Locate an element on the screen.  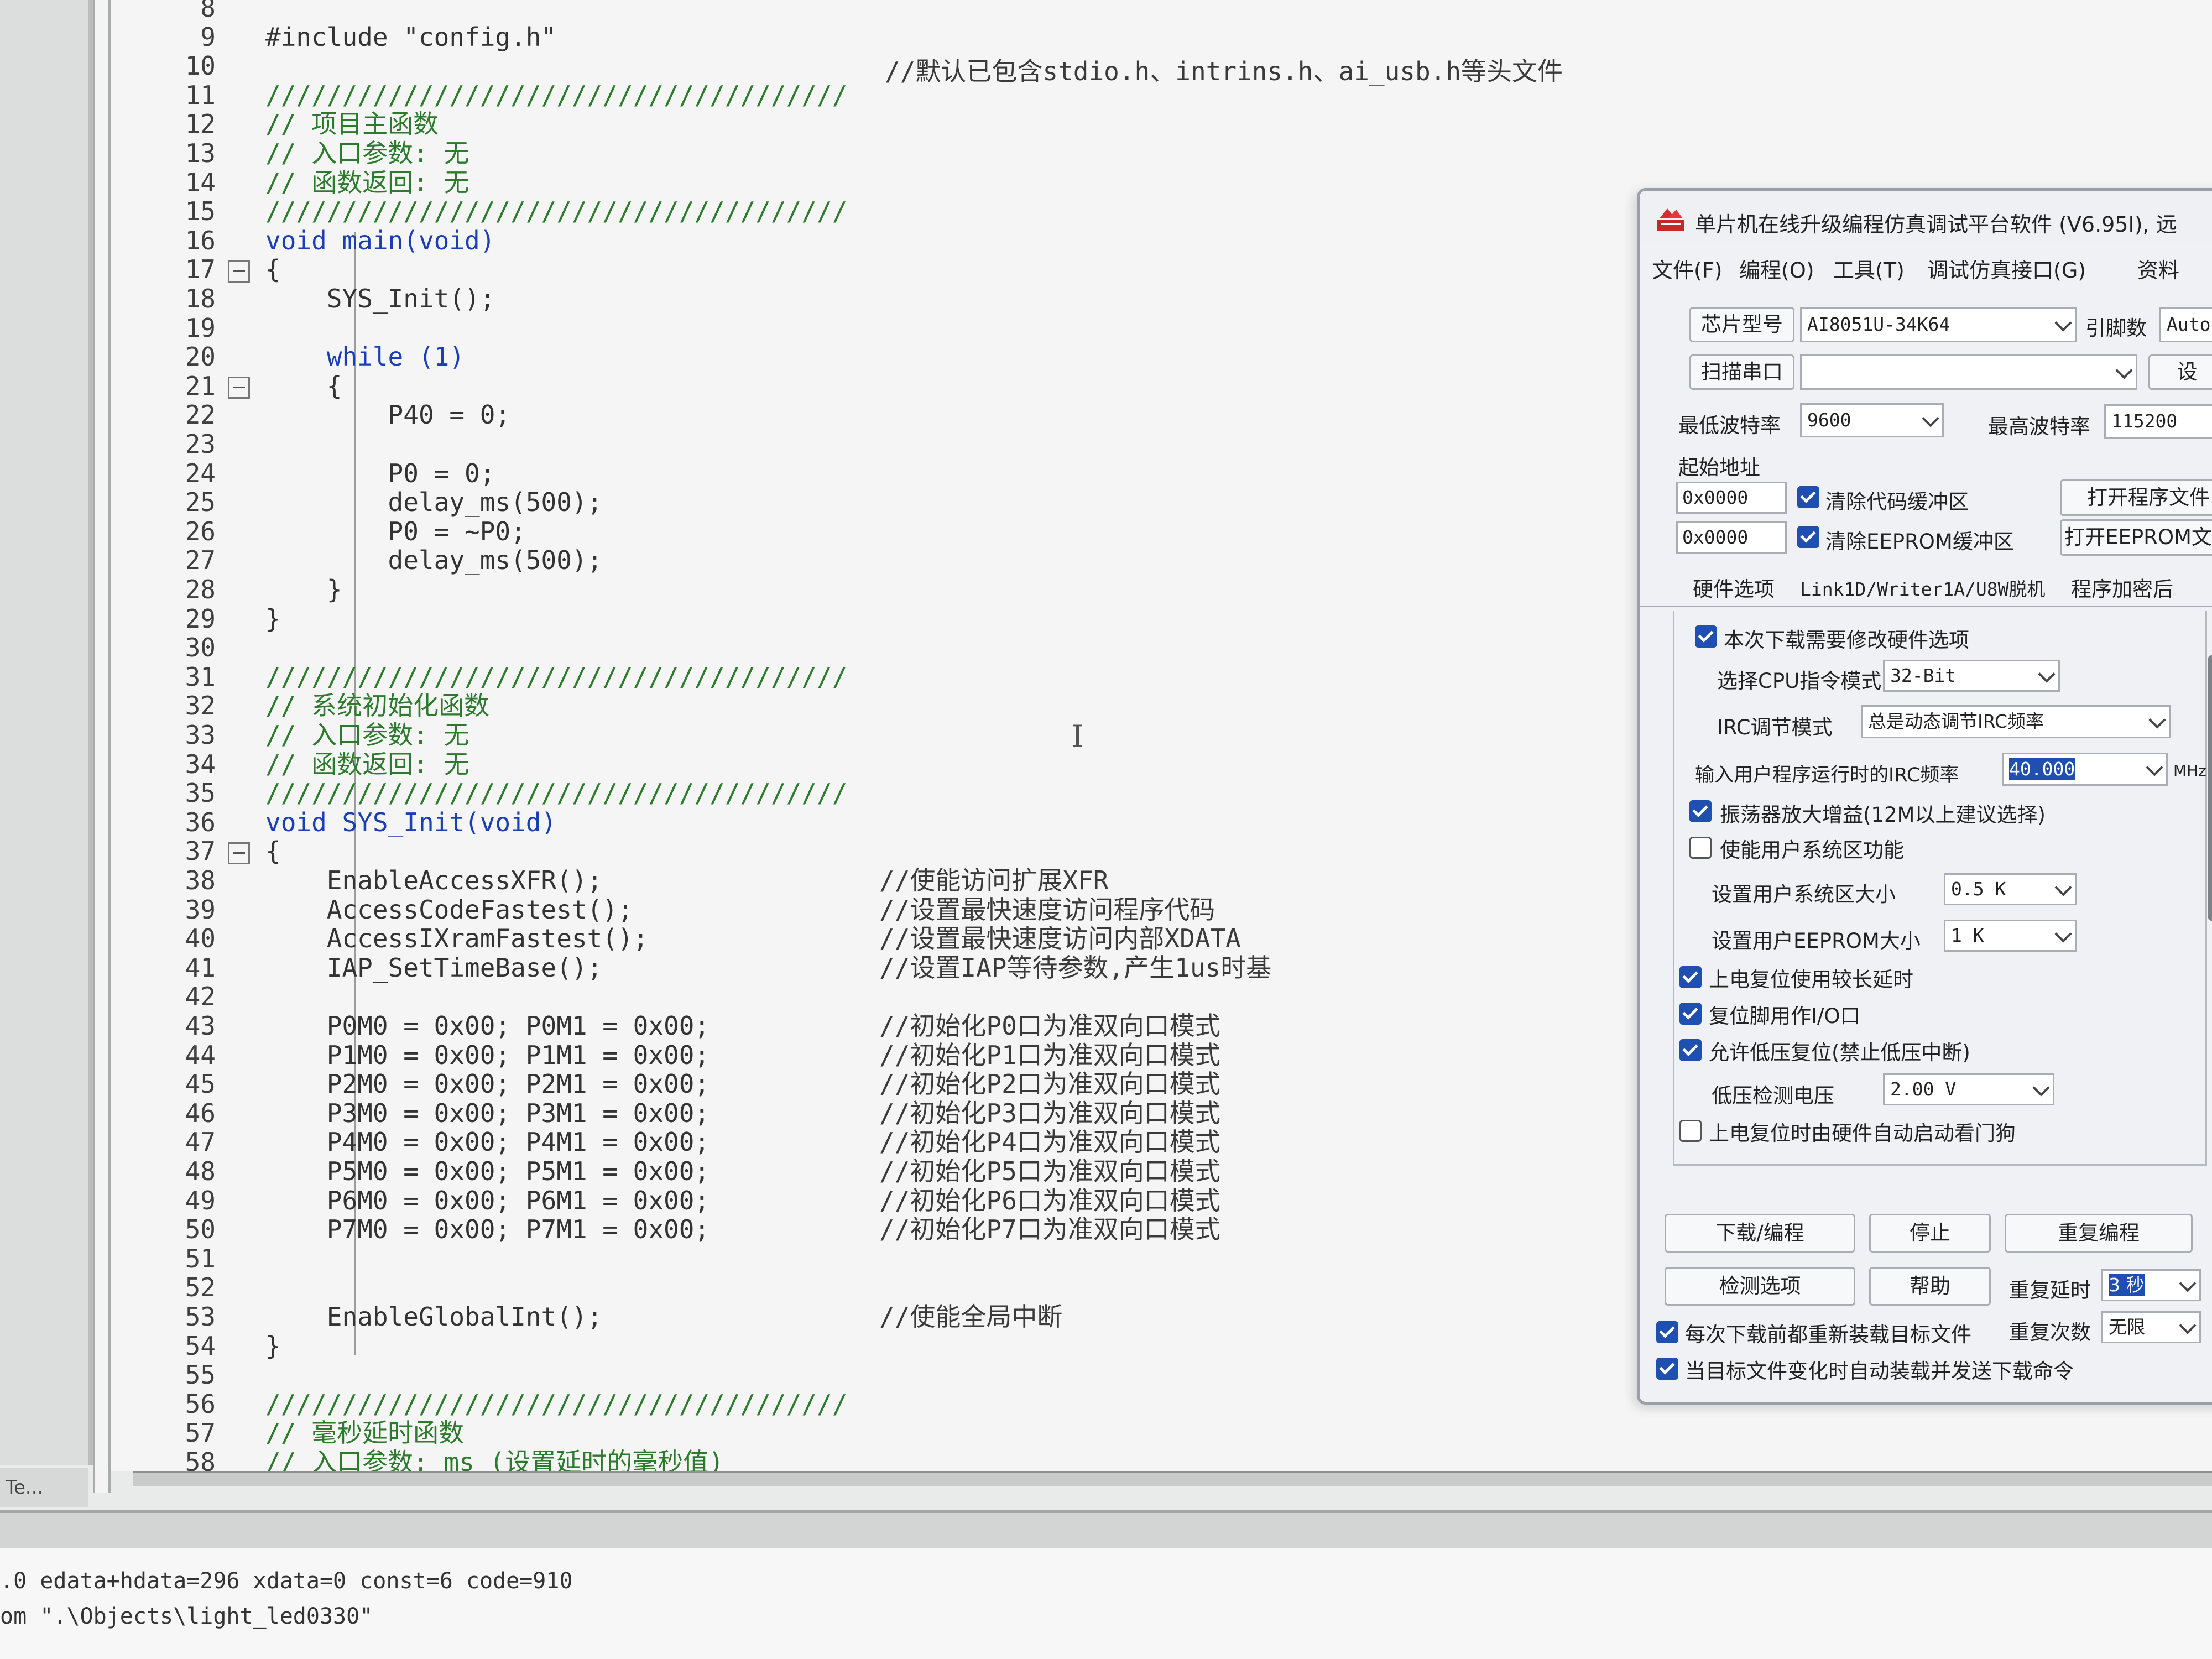
port-settings-button: 设 is located at coordinates (2180, 372).